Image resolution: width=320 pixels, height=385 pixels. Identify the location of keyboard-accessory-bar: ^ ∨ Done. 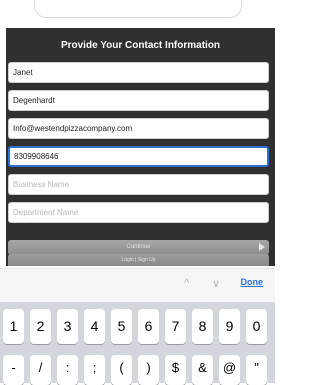
(137, 285).